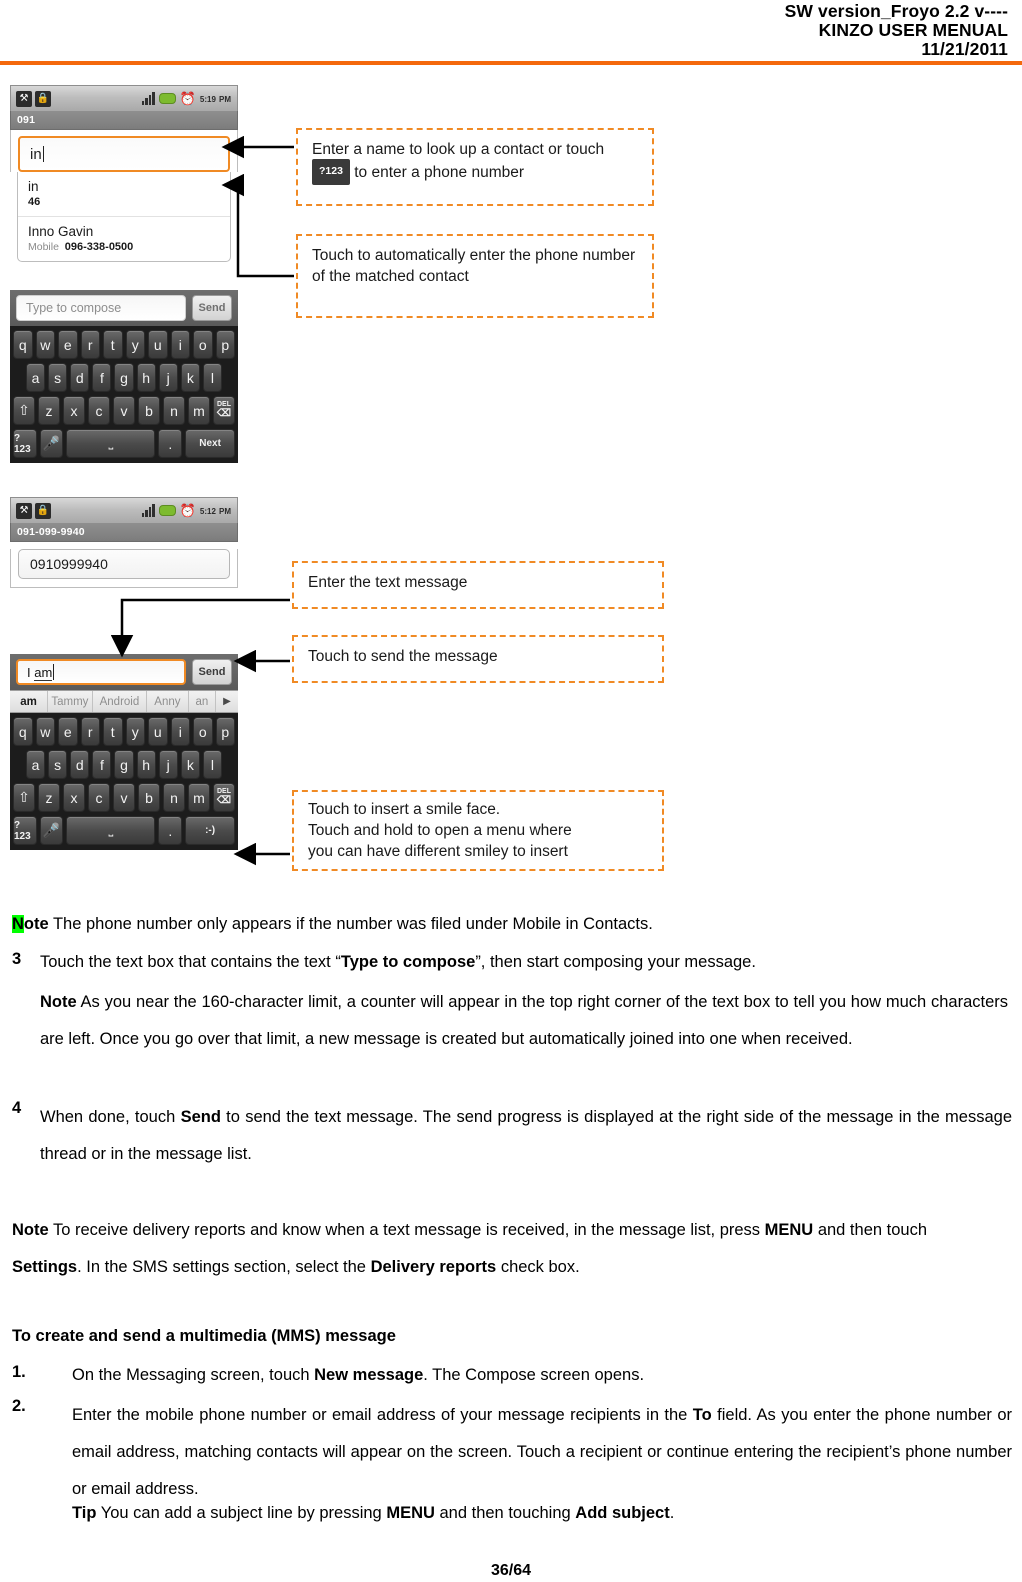 The image size is (1022, 1582). Describe the element at coordinates (124, 154) in the screenshot. I see `to-field-input: in` at that location.